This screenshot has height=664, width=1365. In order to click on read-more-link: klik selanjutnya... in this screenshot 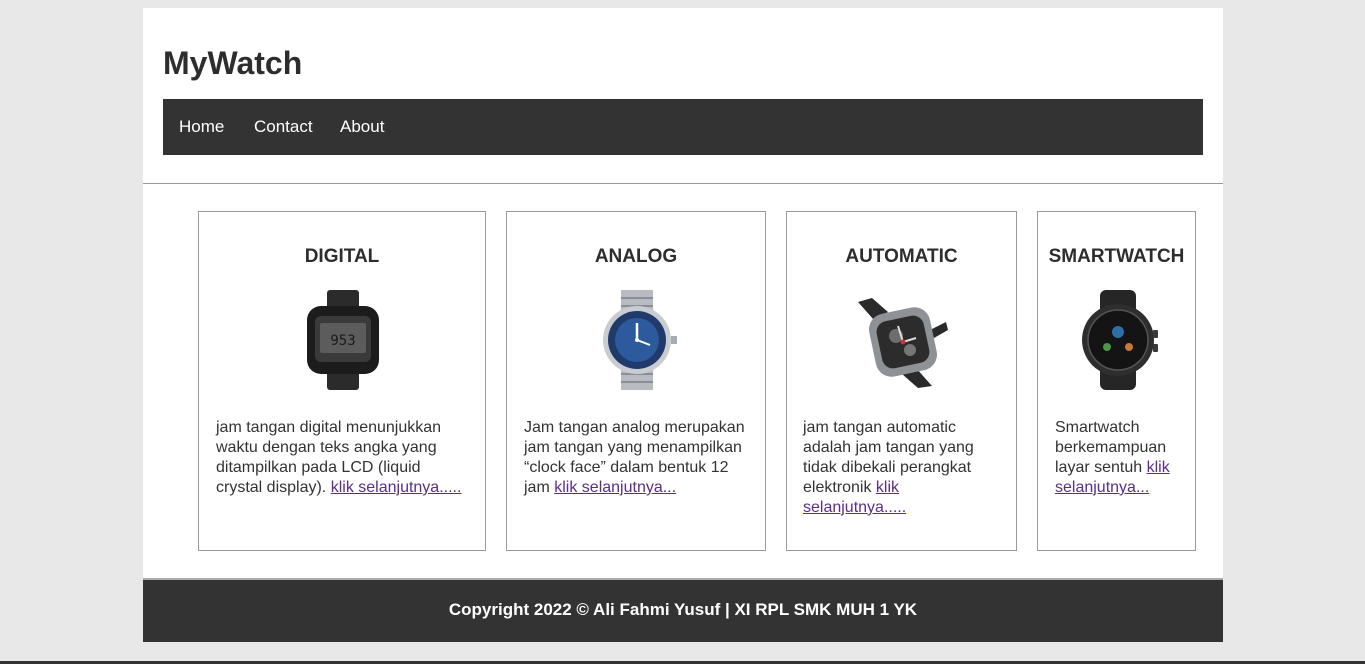, I will do `click(615, 487)`.